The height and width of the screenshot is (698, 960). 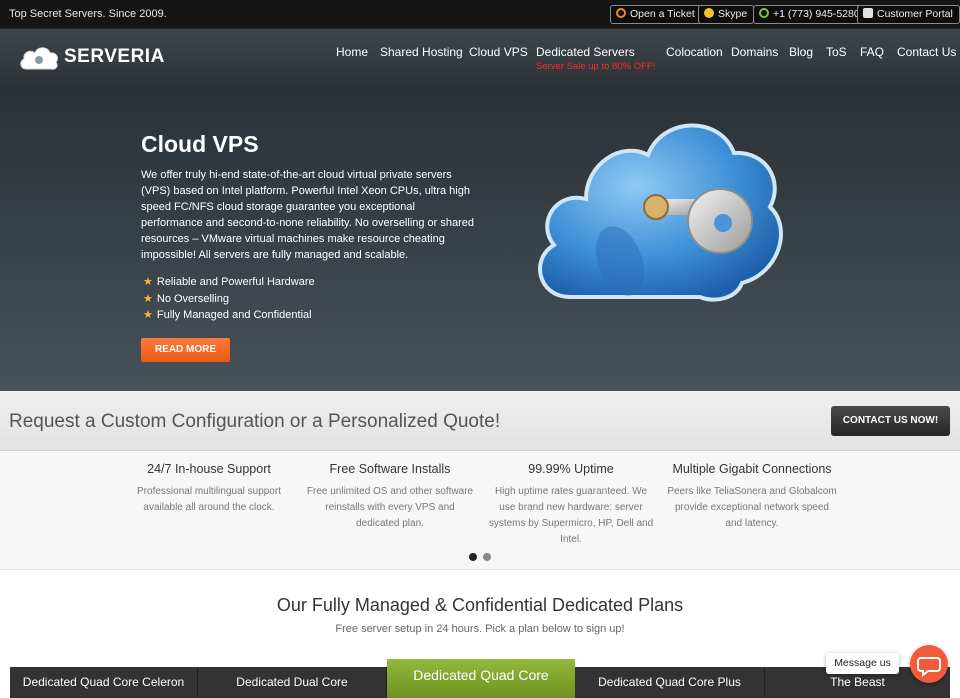 I want to click on hero-title: Cloud VPS, so click(x=200, y=144).